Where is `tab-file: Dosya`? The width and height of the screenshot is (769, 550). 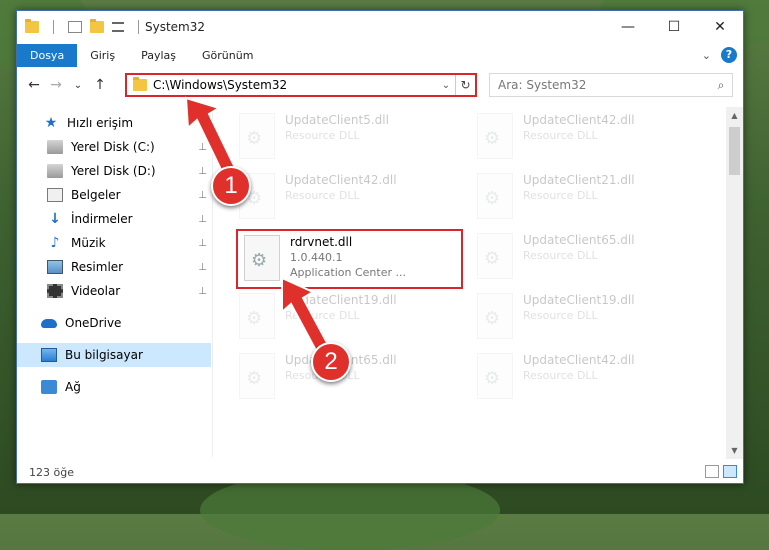 tab-file: Dosya is located at coordinates (47, 55).